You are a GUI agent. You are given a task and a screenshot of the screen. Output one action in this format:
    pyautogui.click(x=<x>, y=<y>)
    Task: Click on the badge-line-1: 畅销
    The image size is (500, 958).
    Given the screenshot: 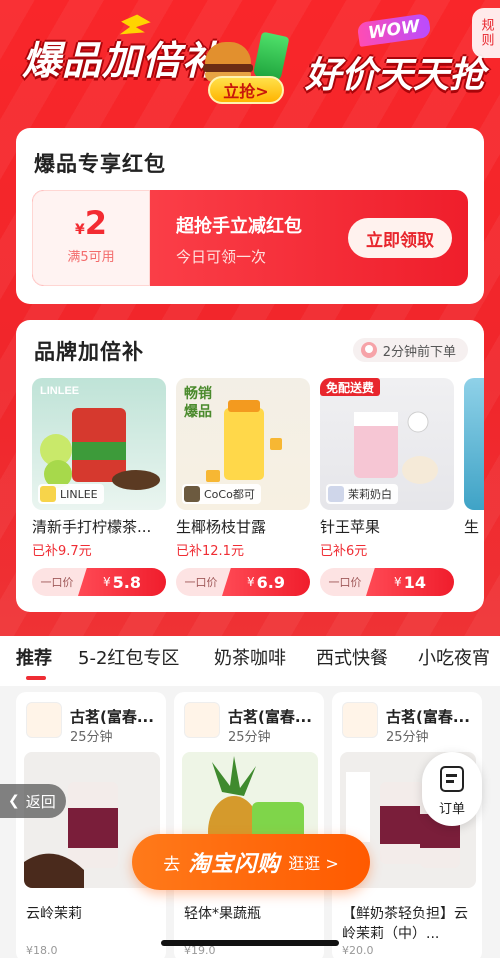 What is the action you would take?
    pyautogui.click(x=198, y=393)
    